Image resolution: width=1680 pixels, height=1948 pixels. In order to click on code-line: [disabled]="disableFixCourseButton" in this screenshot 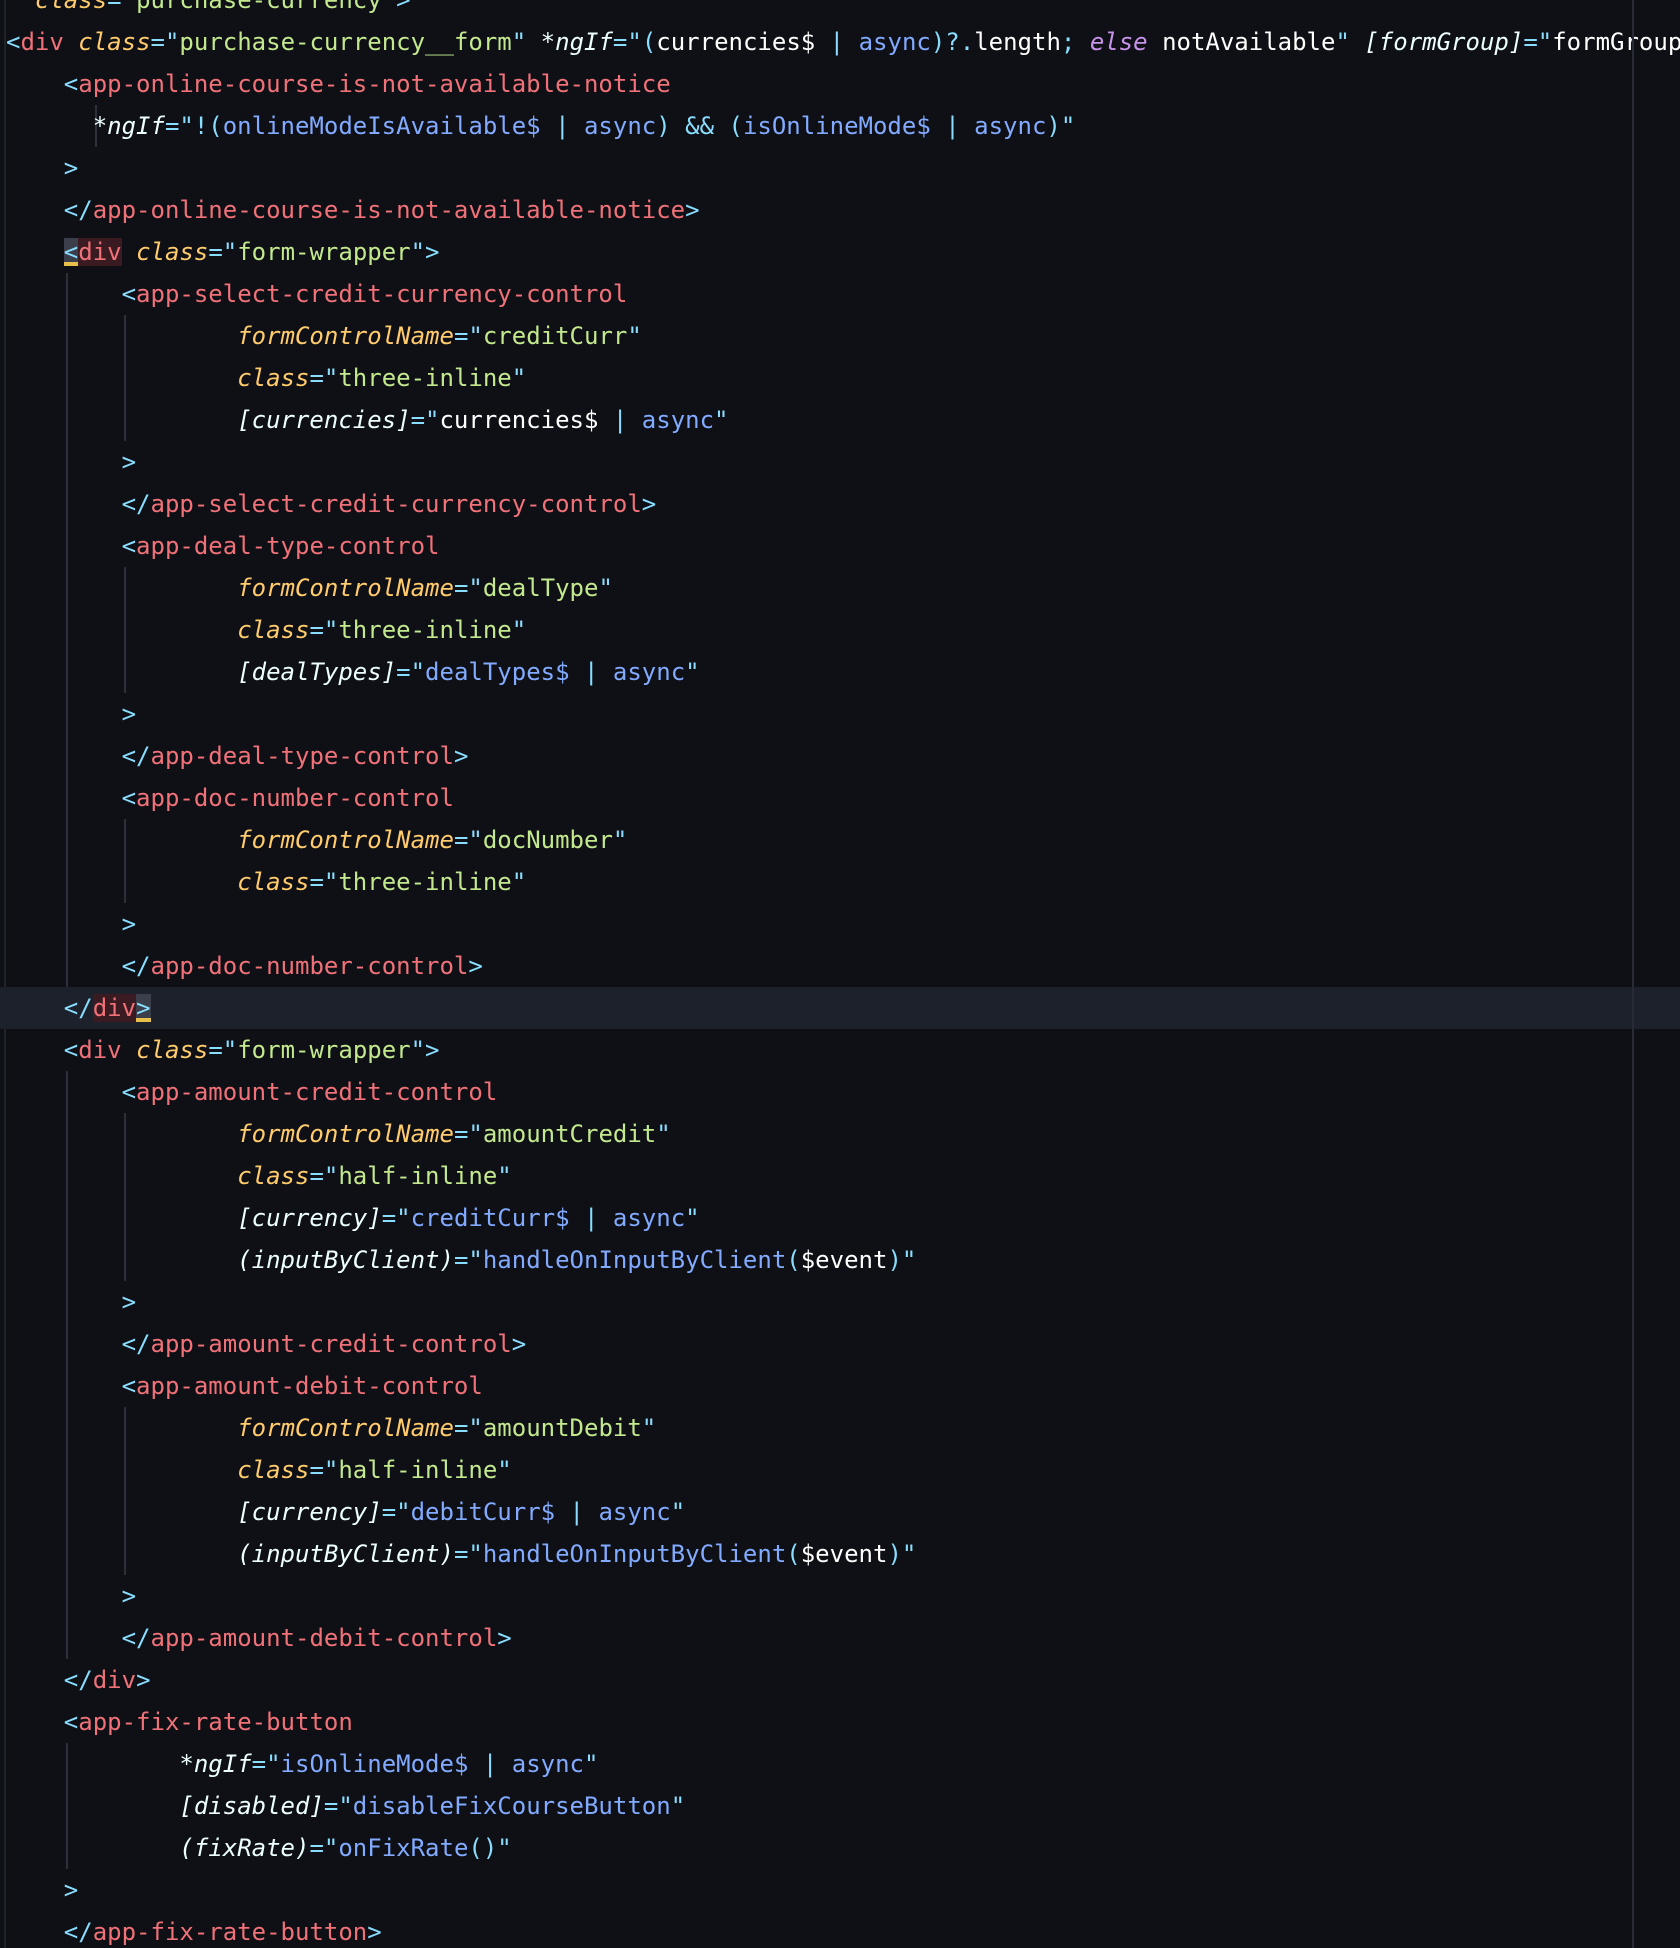, I will do `click(840, 1806)`.